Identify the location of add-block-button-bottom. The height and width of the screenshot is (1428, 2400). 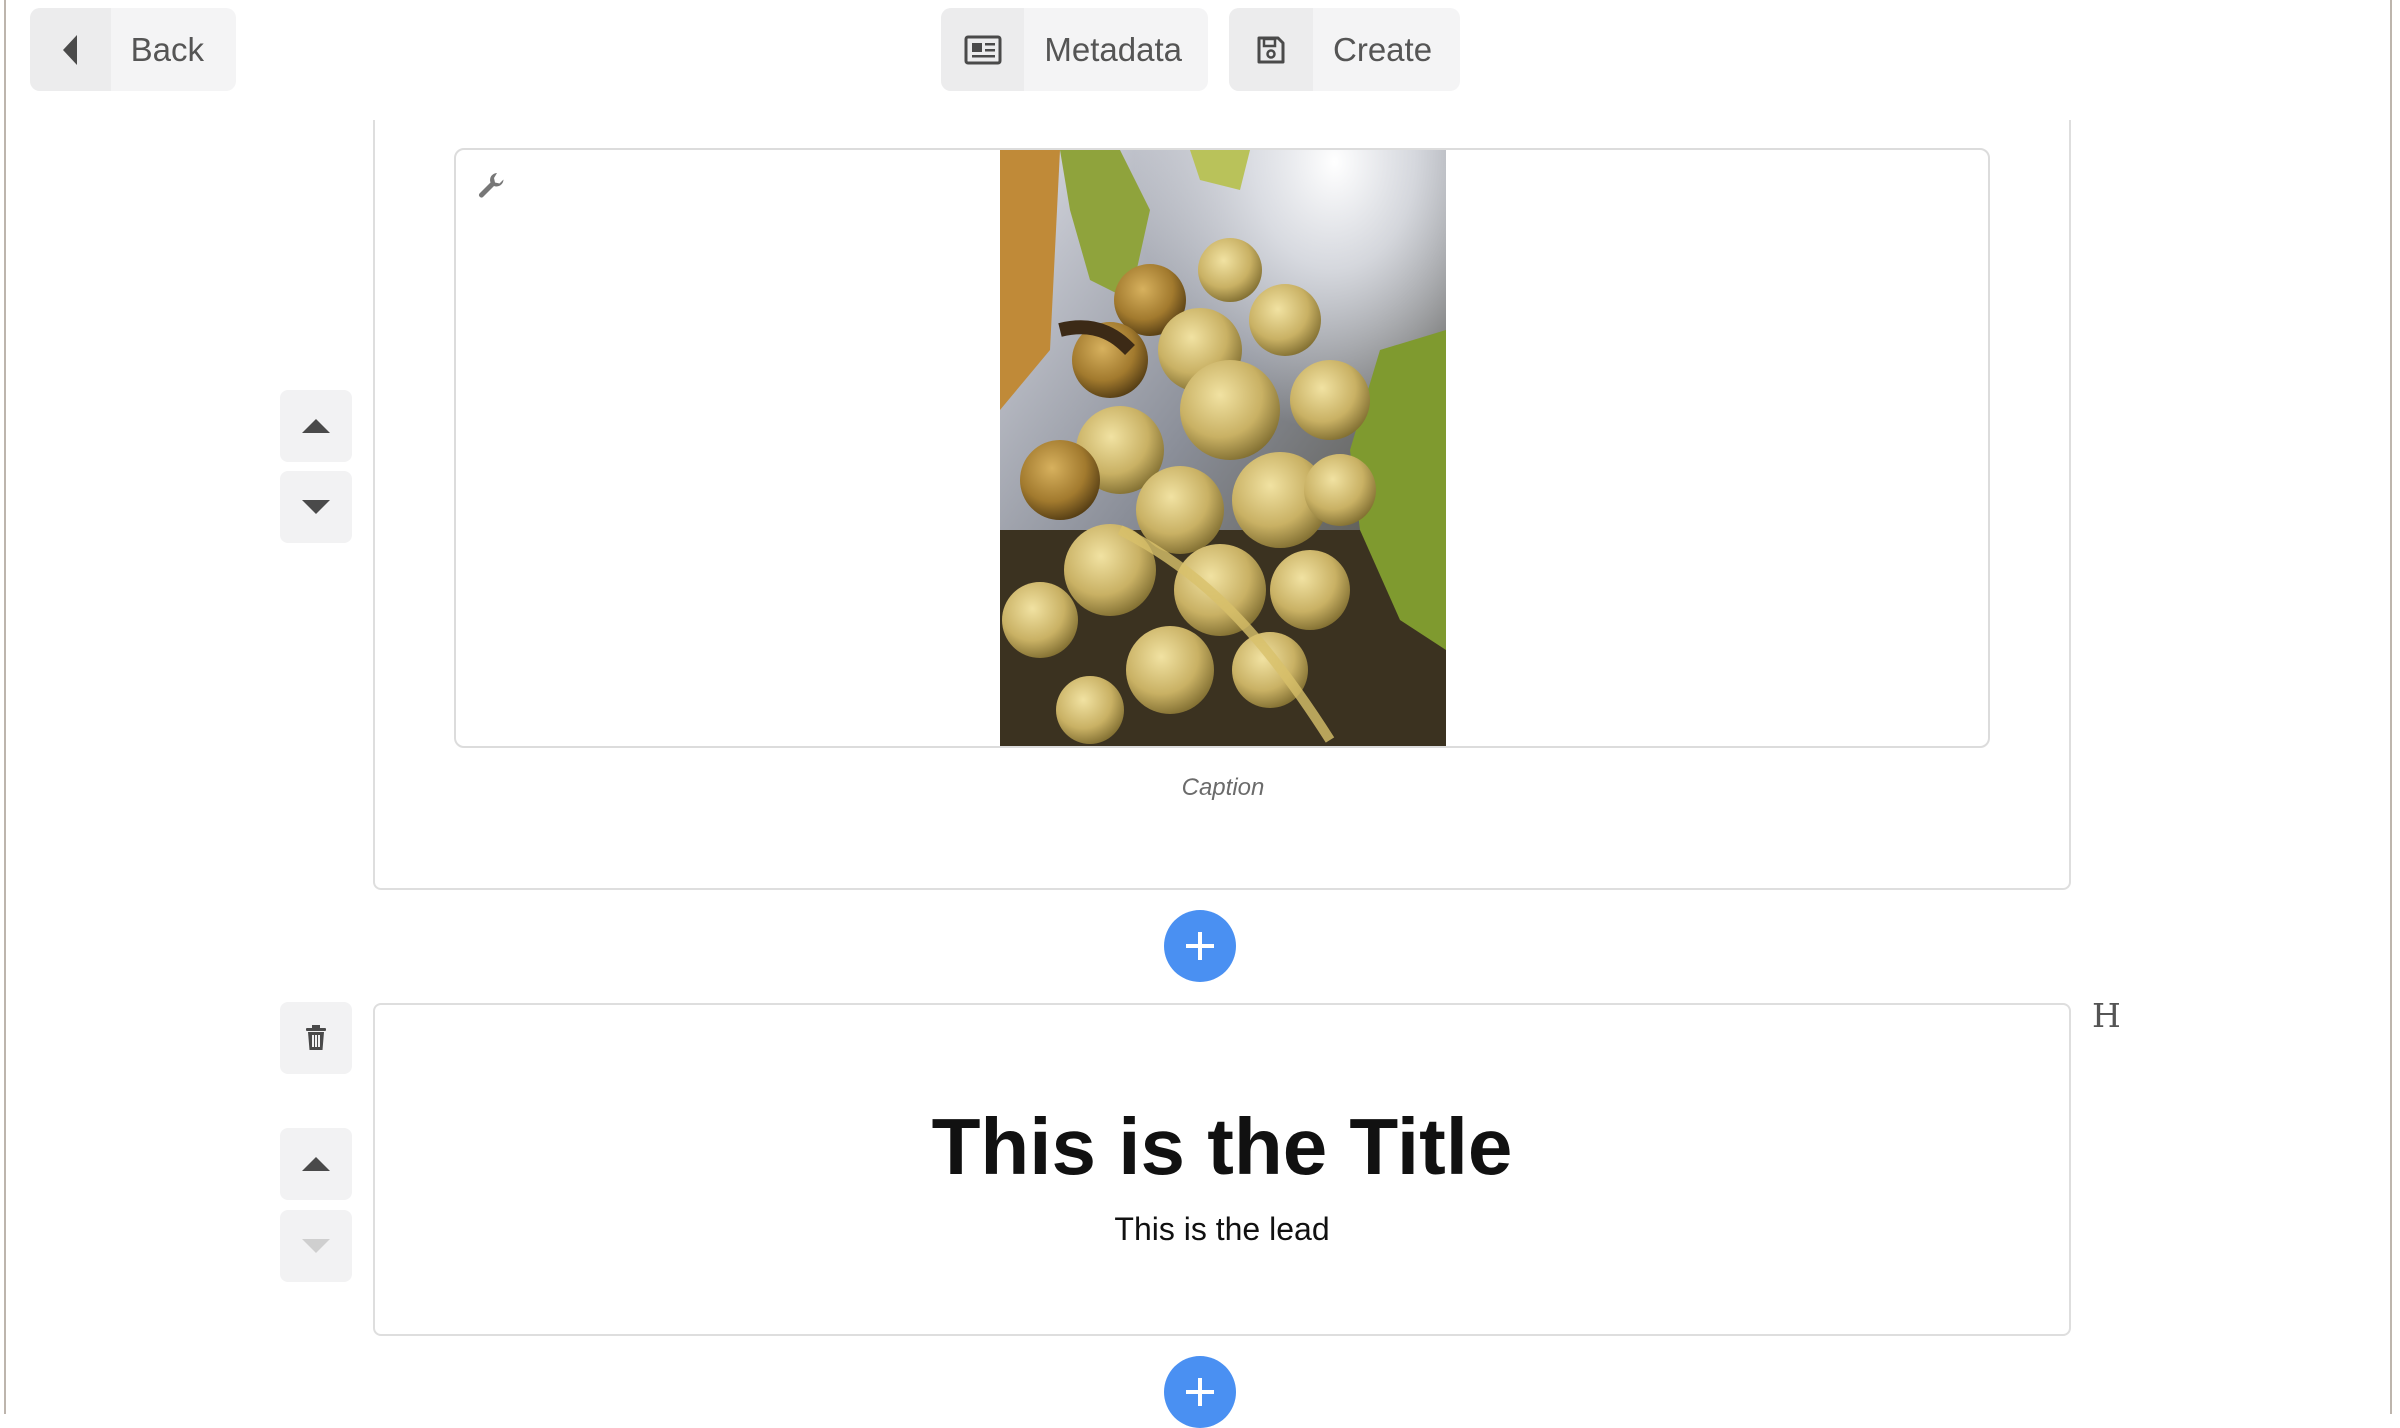
(1200, 1392).